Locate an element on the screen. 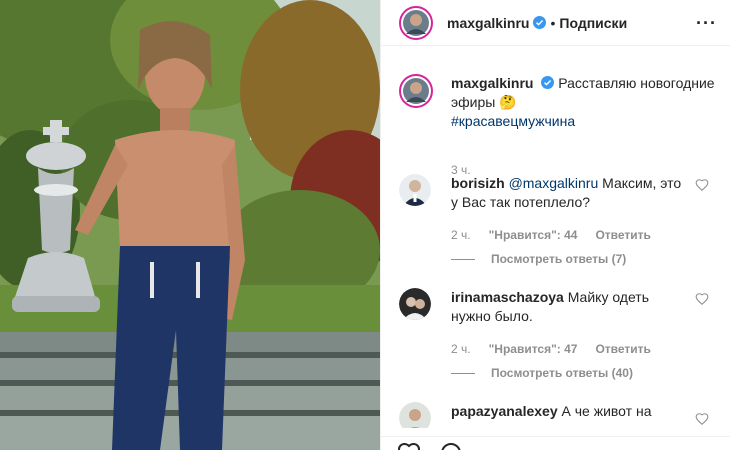 This screenshot has height=450, width=730. comment-icon is located at coordinates (451, 445).